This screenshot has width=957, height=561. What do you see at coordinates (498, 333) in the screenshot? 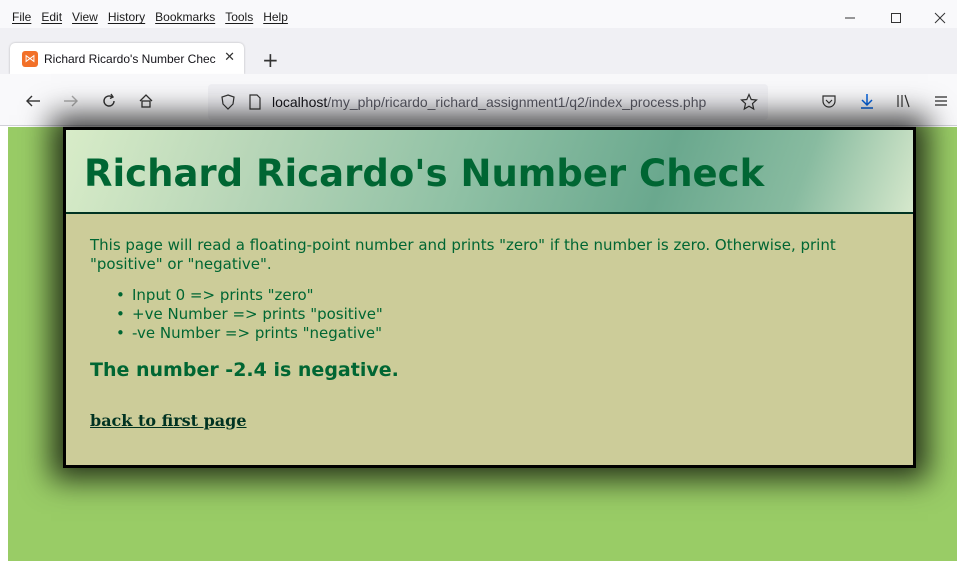
I see `list-item: • -ve Number => prints "negative"` at bounding box center [498, 333].